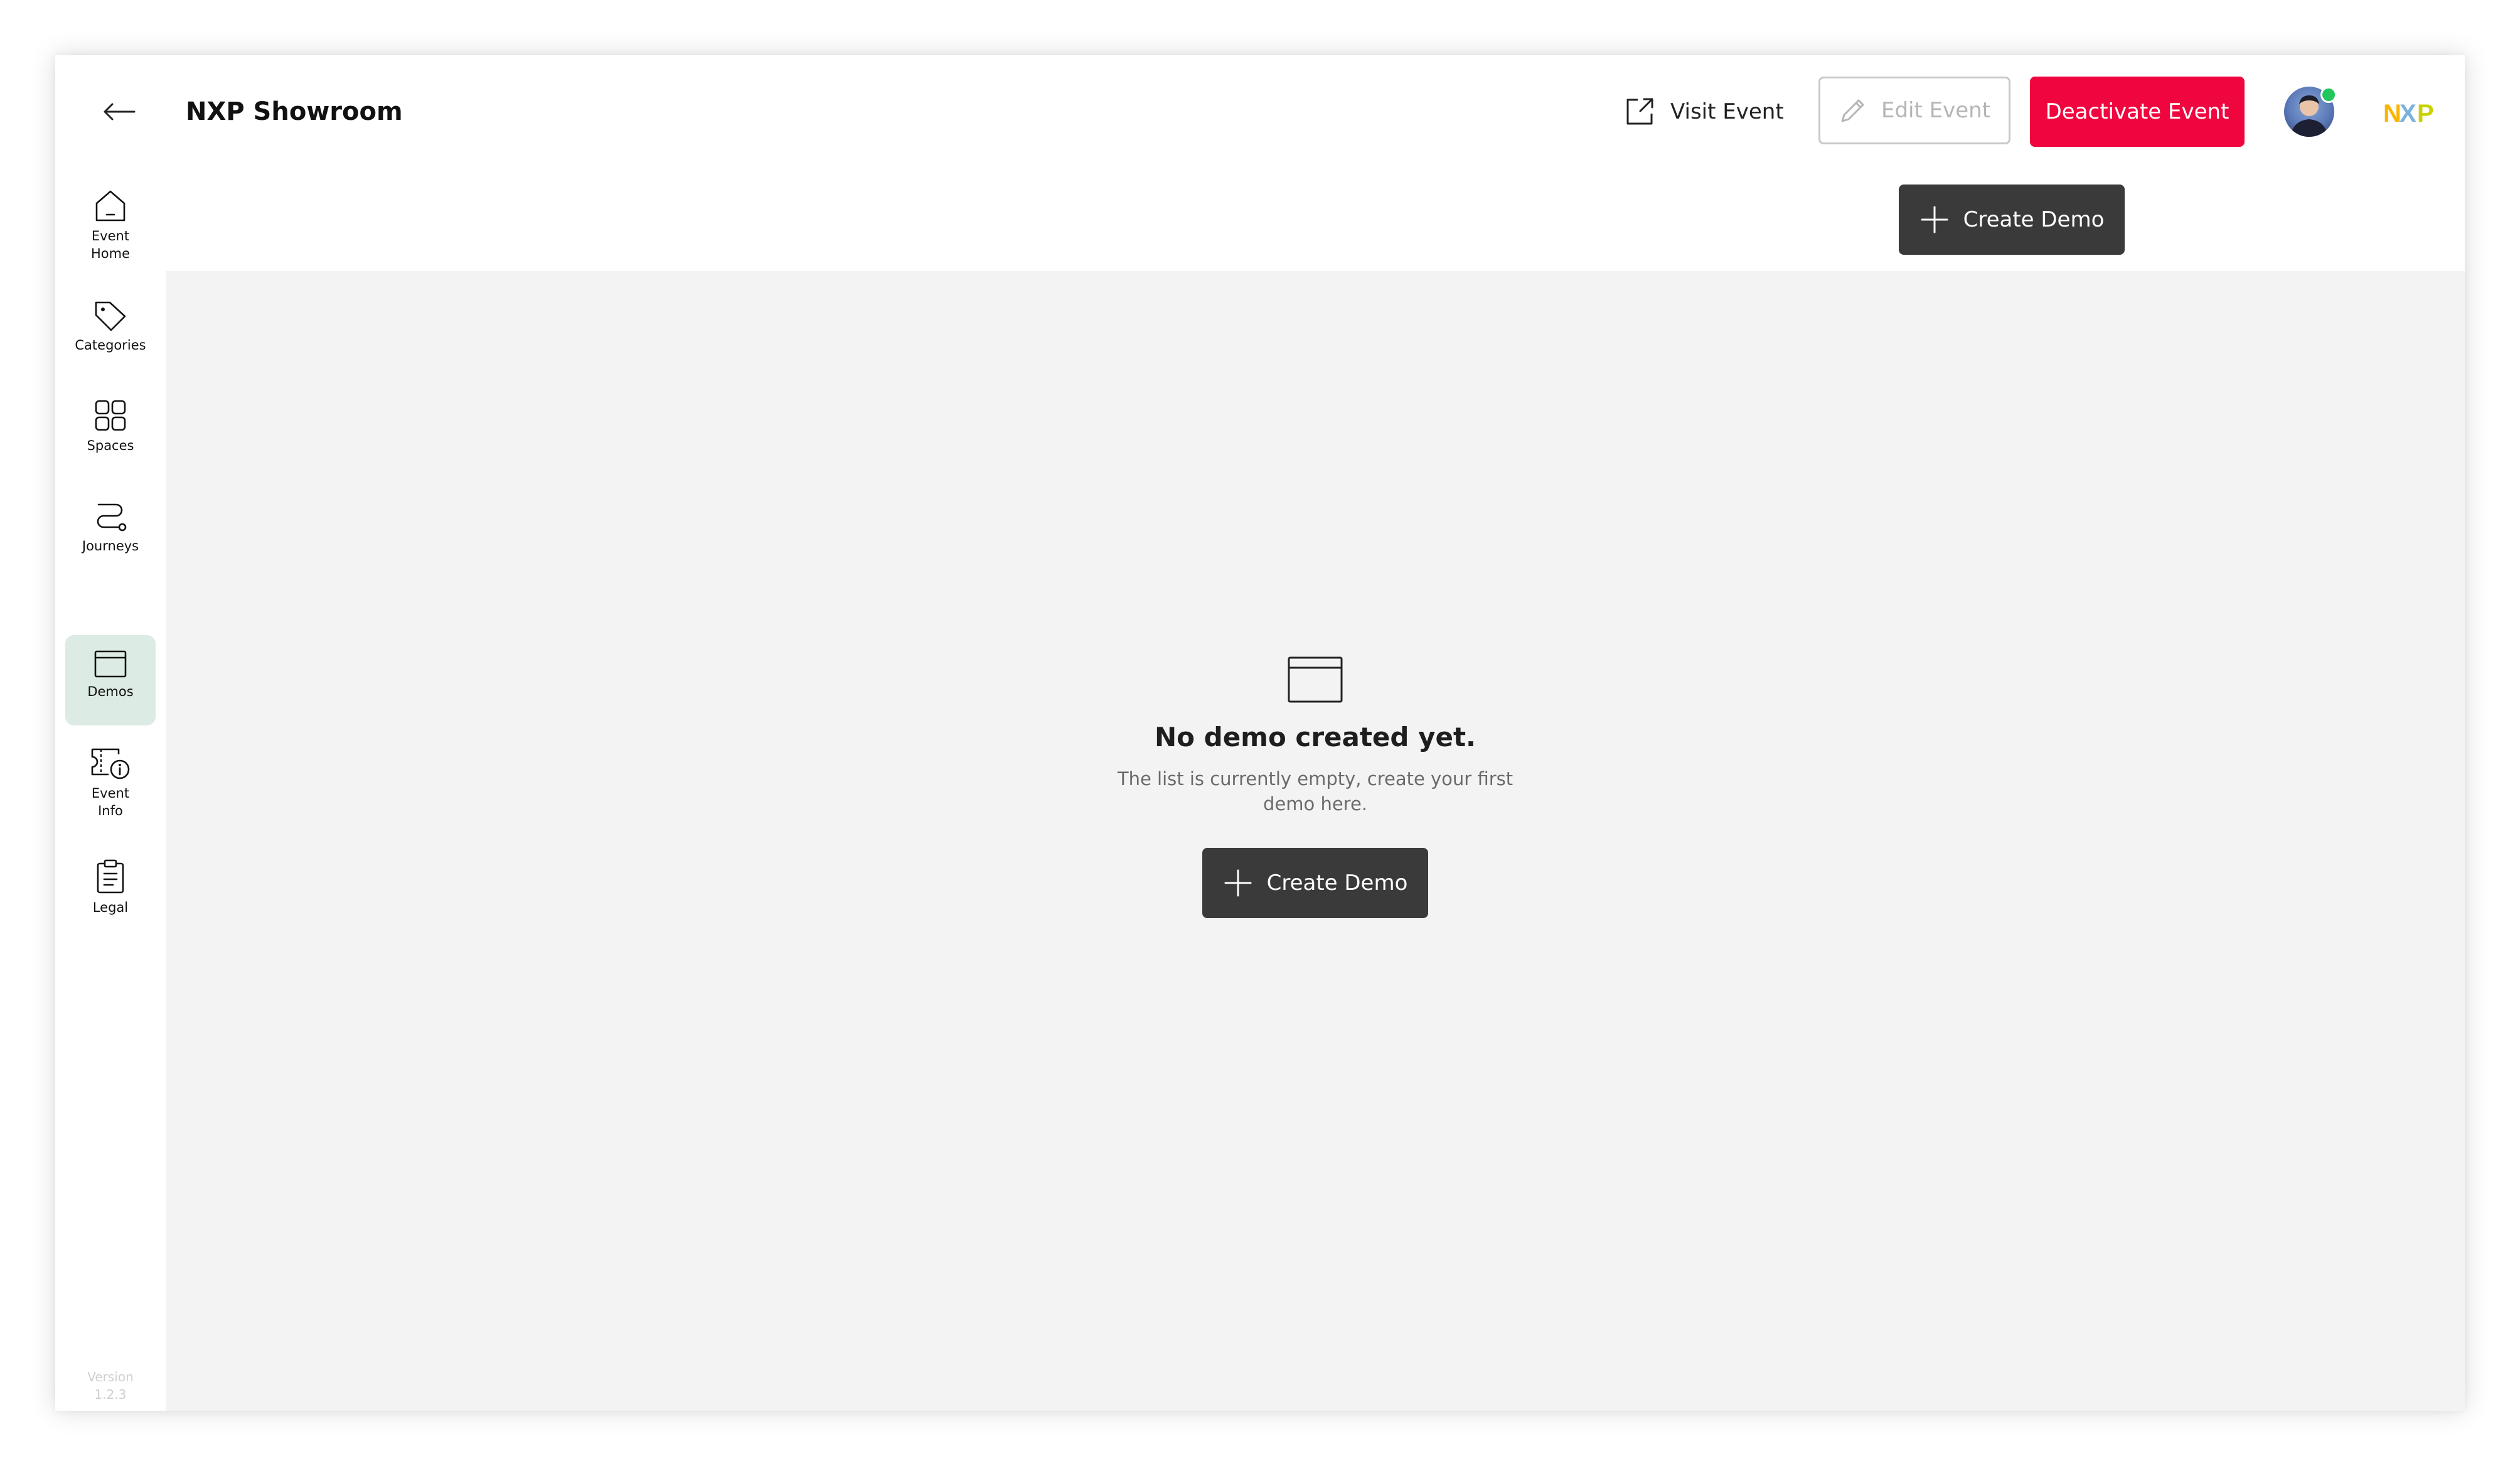 This screenshot has width=2520, height=1466. Describe the element at coordinates (110, 907) in the screenshot. I see `sidebar-item-label: Legal` at that location.